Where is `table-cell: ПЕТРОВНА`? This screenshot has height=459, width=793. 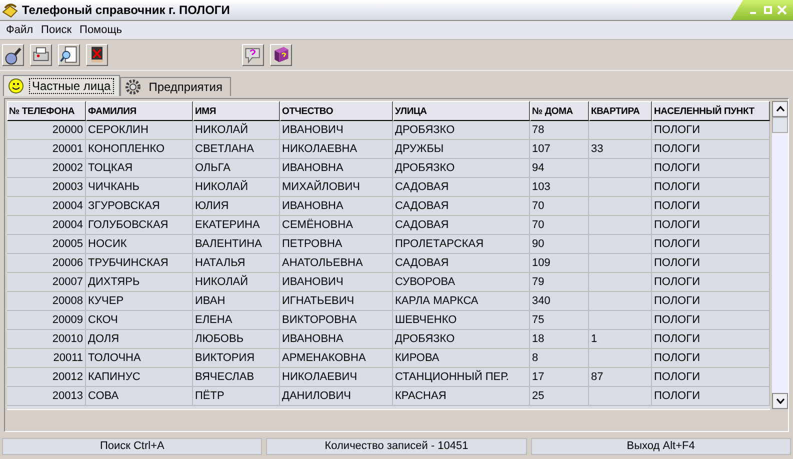
table-cell: ПЕТРОВНА is located at coordinates (336, 244).